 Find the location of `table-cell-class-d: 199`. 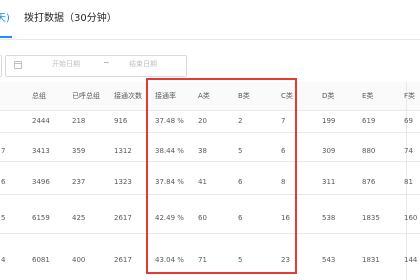

table-cell-class-d: 199 is located at coordinates (329, 121).